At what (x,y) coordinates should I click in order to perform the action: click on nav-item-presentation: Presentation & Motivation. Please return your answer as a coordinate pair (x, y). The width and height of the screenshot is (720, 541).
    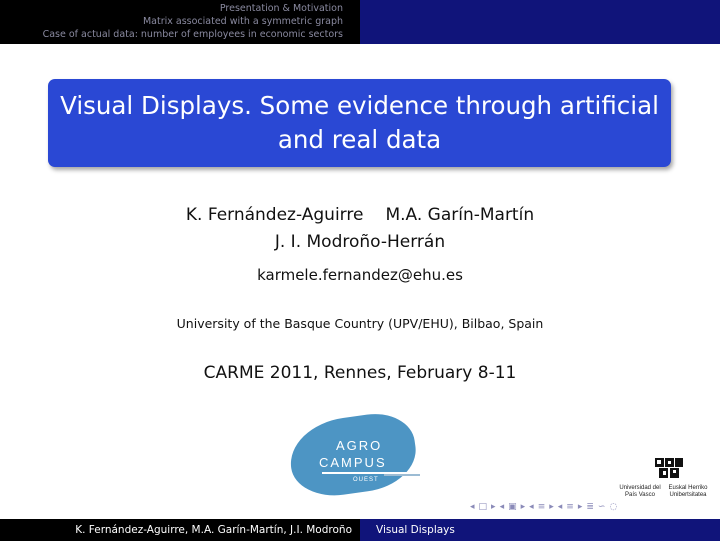
    Looking at the image, I should click on (281, 8).